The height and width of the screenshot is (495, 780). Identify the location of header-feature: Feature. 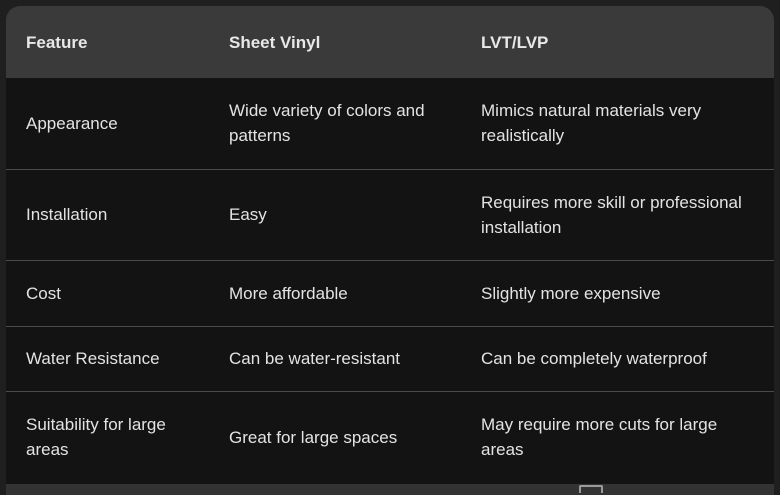
(57, 42).